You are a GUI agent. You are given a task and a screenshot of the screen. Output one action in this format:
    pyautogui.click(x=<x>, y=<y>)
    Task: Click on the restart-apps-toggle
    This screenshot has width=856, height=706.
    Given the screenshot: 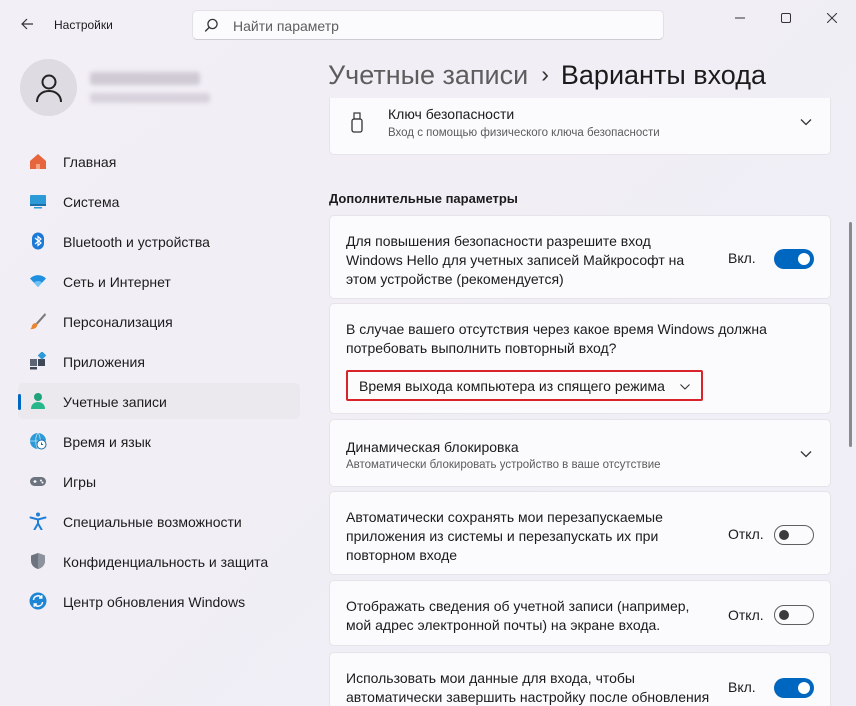 What is the action you would take?
    pyautogui.click(x=794, y=535)
    